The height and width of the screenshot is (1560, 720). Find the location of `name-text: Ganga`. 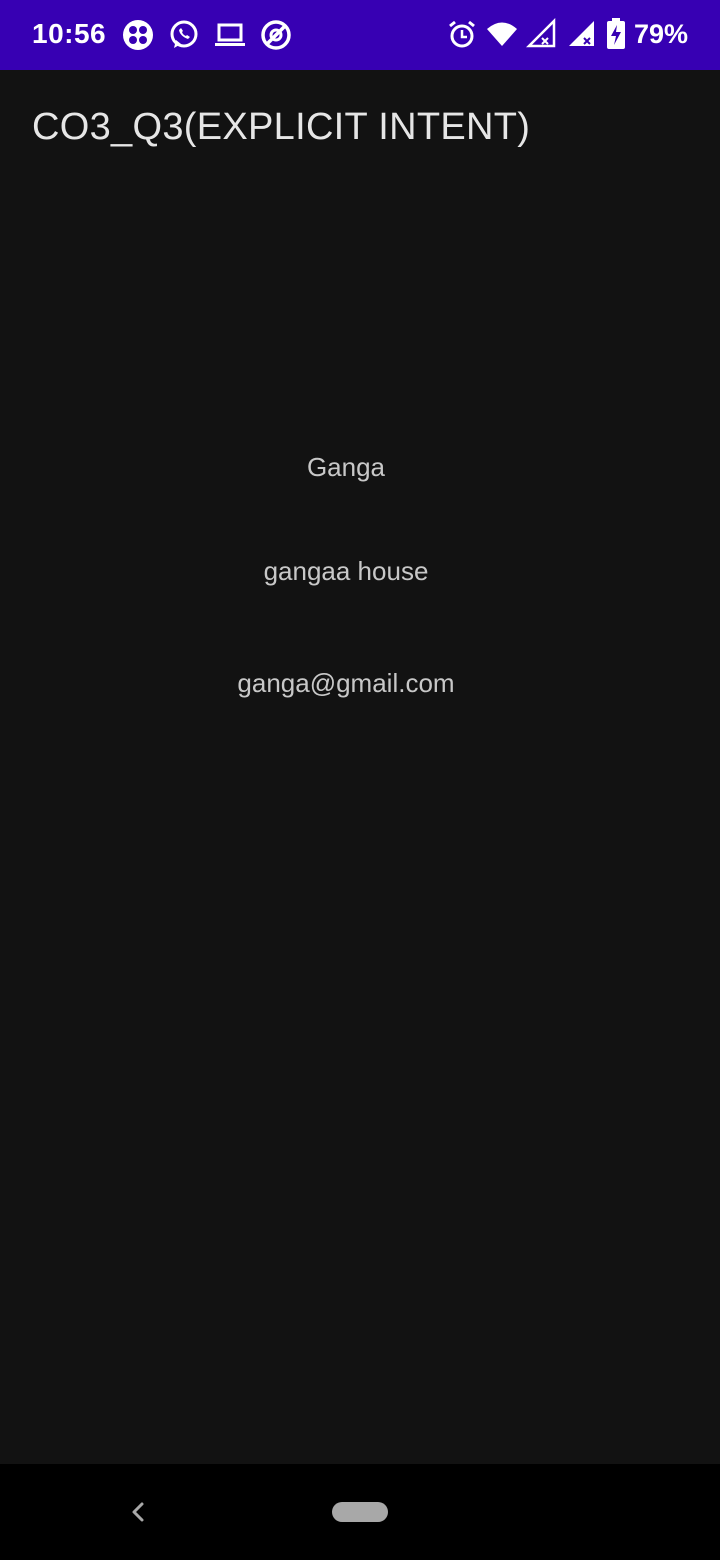

name-text: Ganga is located at coordinates (346, 467).